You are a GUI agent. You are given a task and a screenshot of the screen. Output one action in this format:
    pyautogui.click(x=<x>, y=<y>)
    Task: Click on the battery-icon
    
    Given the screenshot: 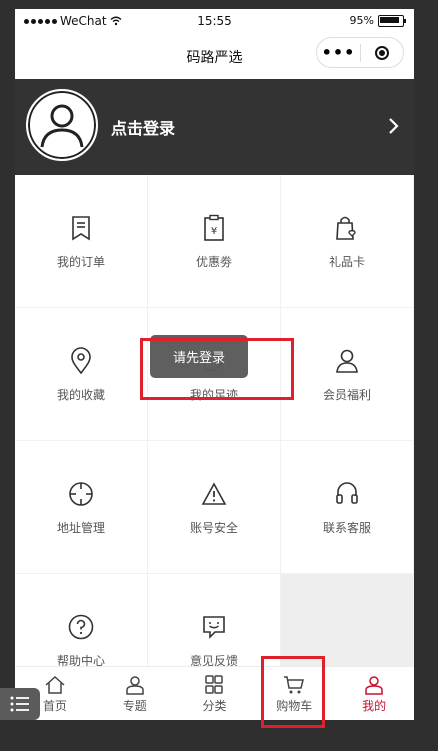 What is the action you would take?
    pyautogui.click(x=392, y=20)
    